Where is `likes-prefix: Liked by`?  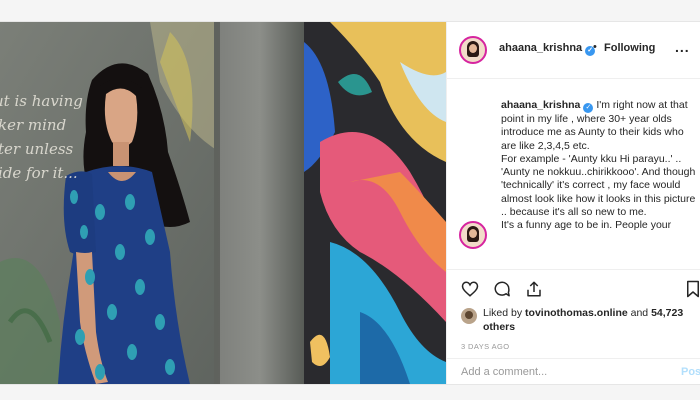 likes-prefix: Liked by is located at coordinates (504, 313).